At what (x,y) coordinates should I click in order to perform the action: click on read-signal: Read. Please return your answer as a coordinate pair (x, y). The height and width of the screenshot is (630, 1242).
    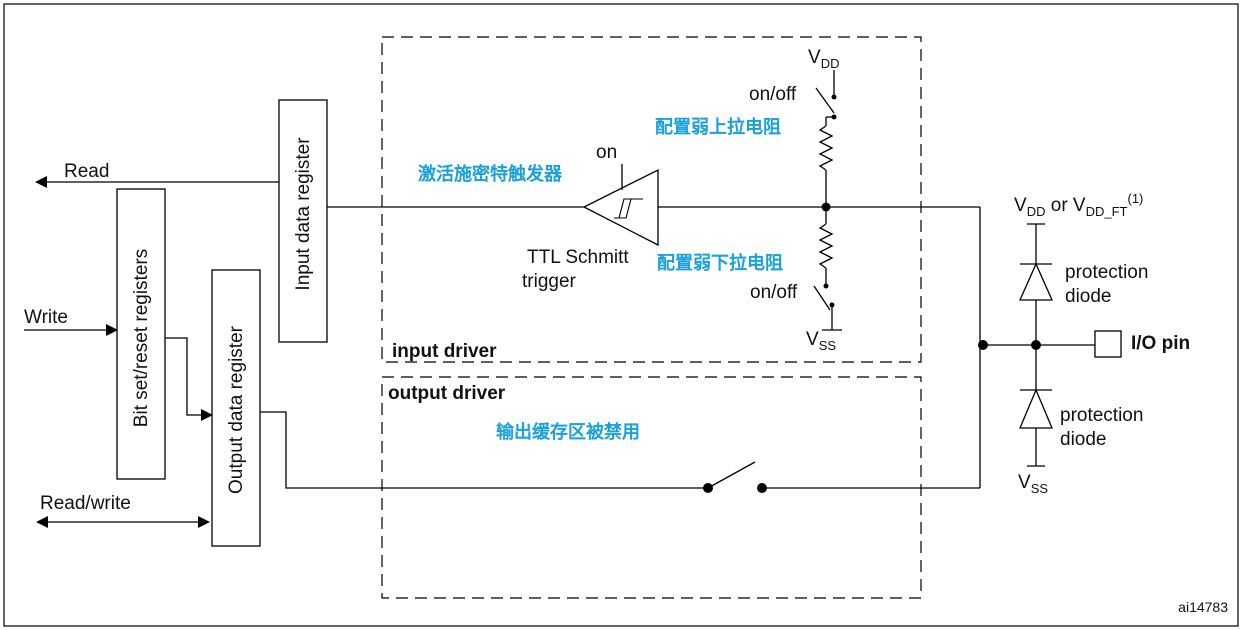
    Looking at the image, I should click on (157, 174).